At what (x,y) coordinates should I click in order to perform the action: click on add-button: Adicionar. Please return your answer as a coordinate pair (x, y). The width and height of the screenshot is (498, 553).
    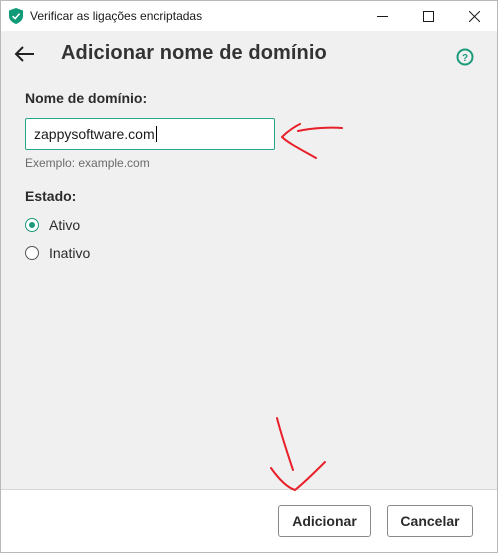
    Looking at the image, I should click on (324, 521).